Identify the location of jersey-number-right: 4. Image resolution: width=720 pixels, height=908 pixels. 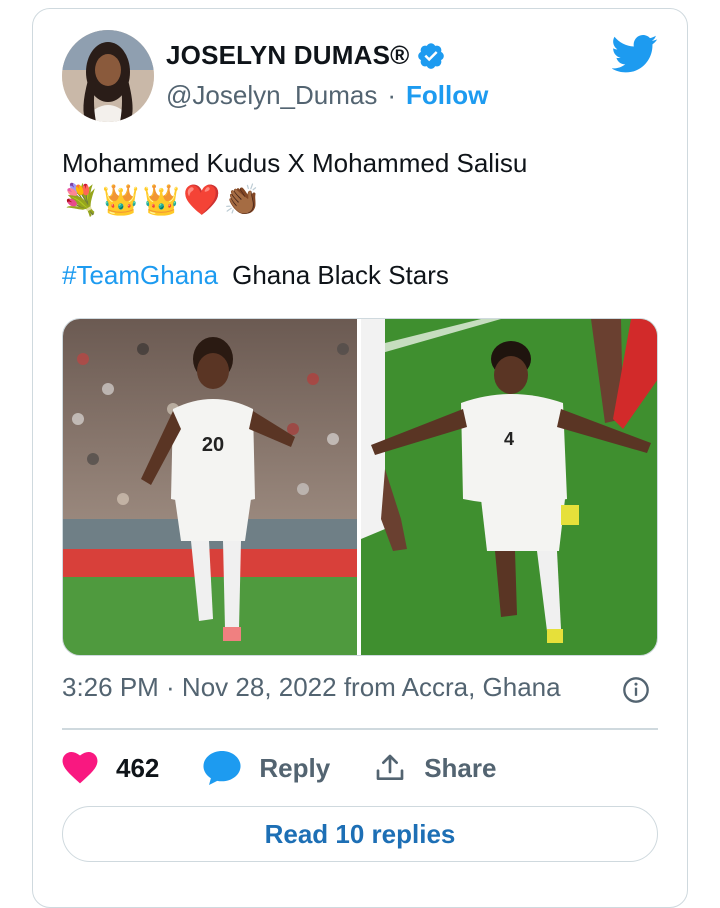
(509, 439).